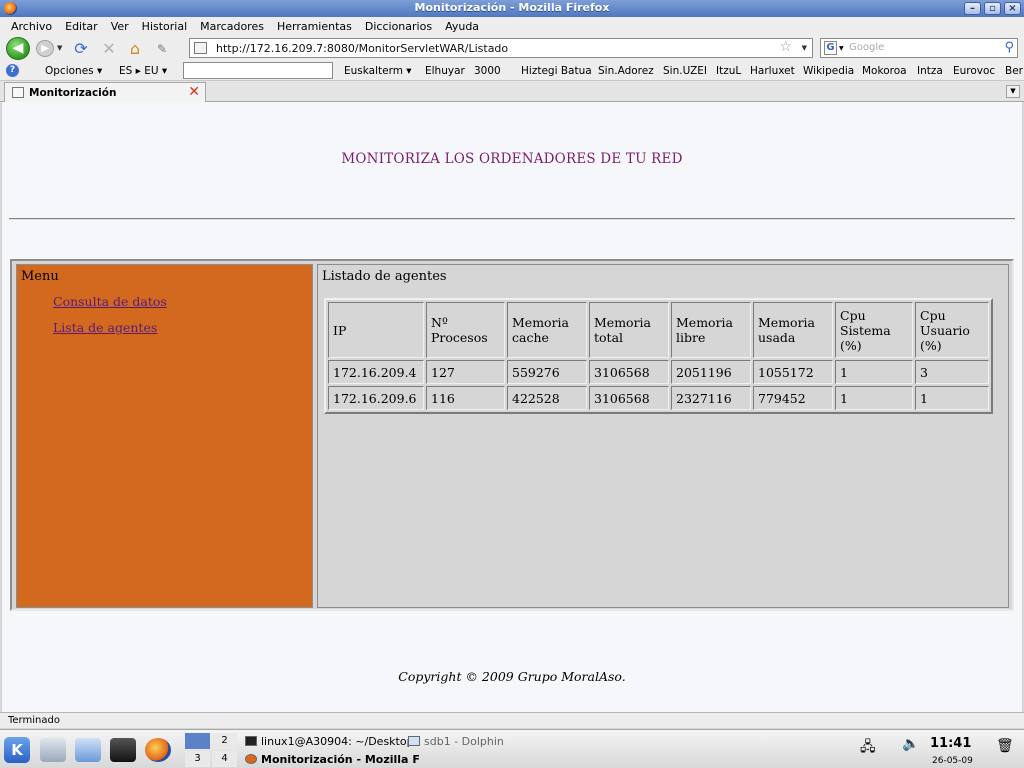 This screenshot has height=768, width=1024. I want to click on dolphin-small-icon, so click(414, 741).